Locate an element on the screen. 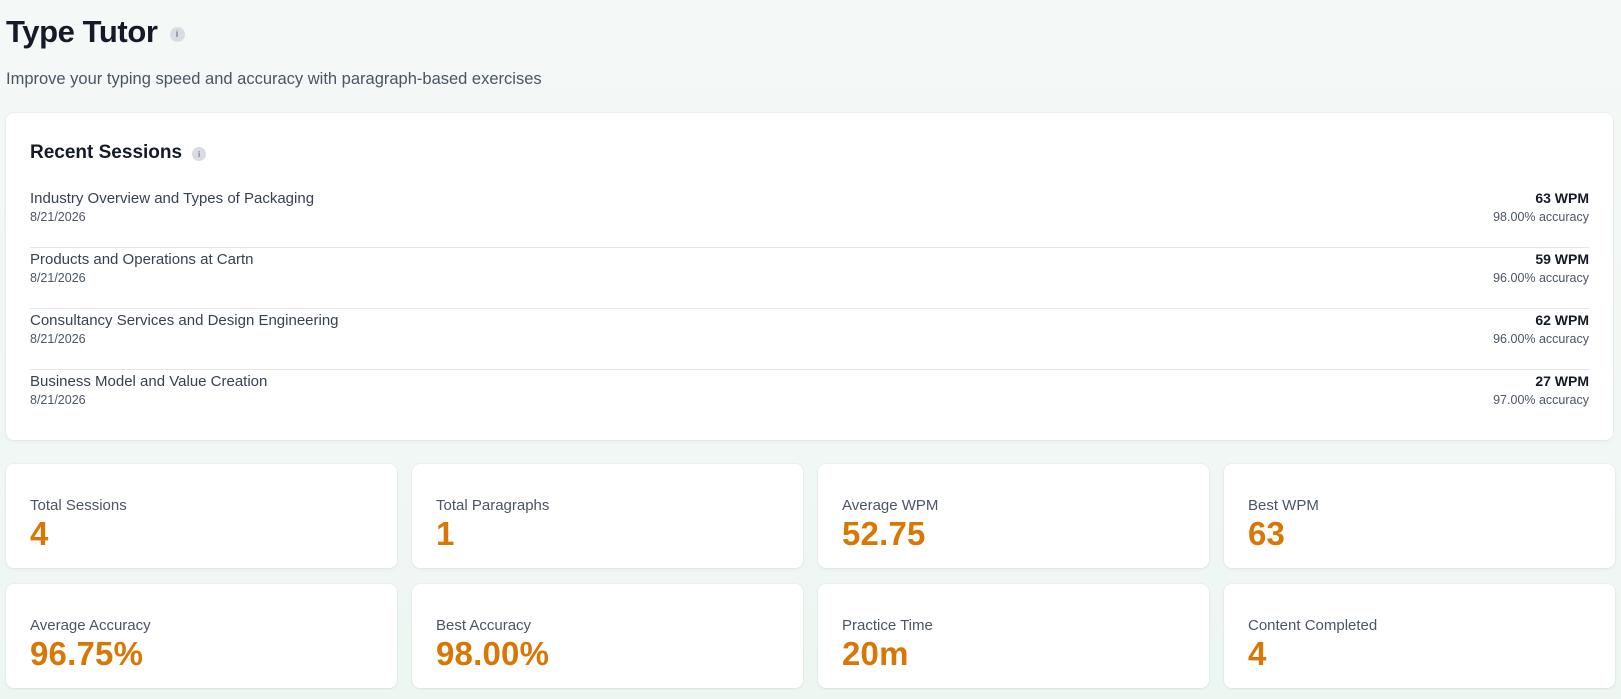 The width and height of the screenshot is (1621, 699). stat-card-total-paragraphs: Total Paragraphs 1 is located at coordinates (607, 516).